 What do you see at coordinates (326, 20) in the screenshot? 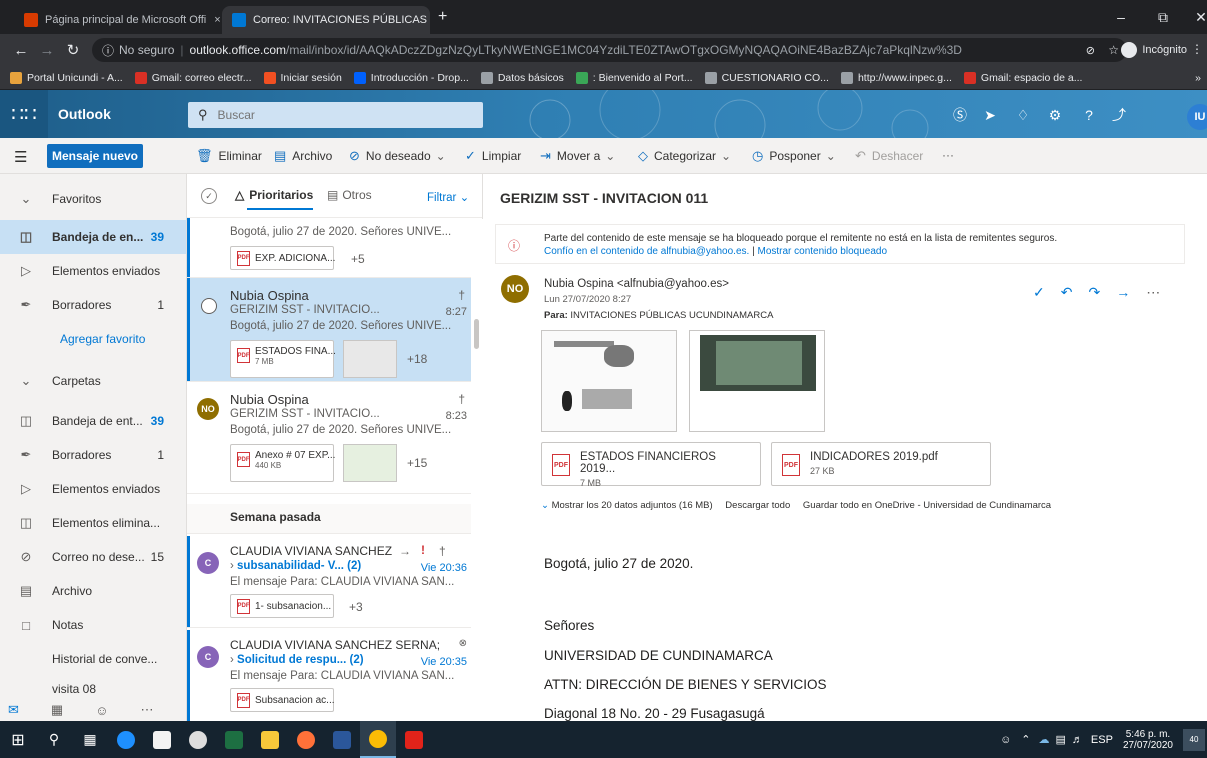
I see `tab-outlook-mail: Correo: INVITACIONES PÚBLICAS ×` at bounding box center [326, 20].